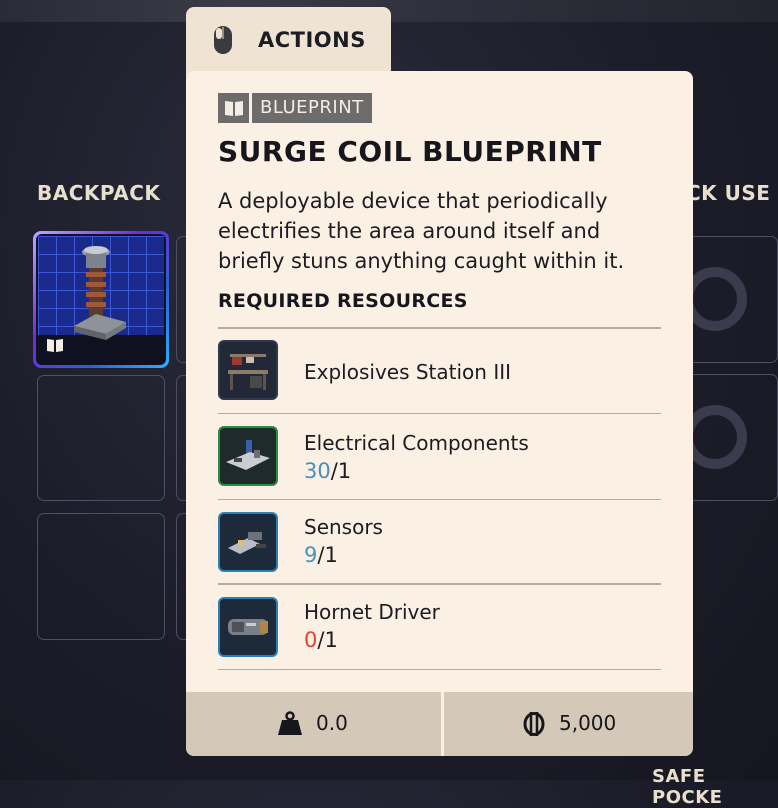  What do you see at coordinates (343, 301) in the screenshot?
I see `required-resources-title: REQUIRED RESOURCES` at bounding box center [343, 301].